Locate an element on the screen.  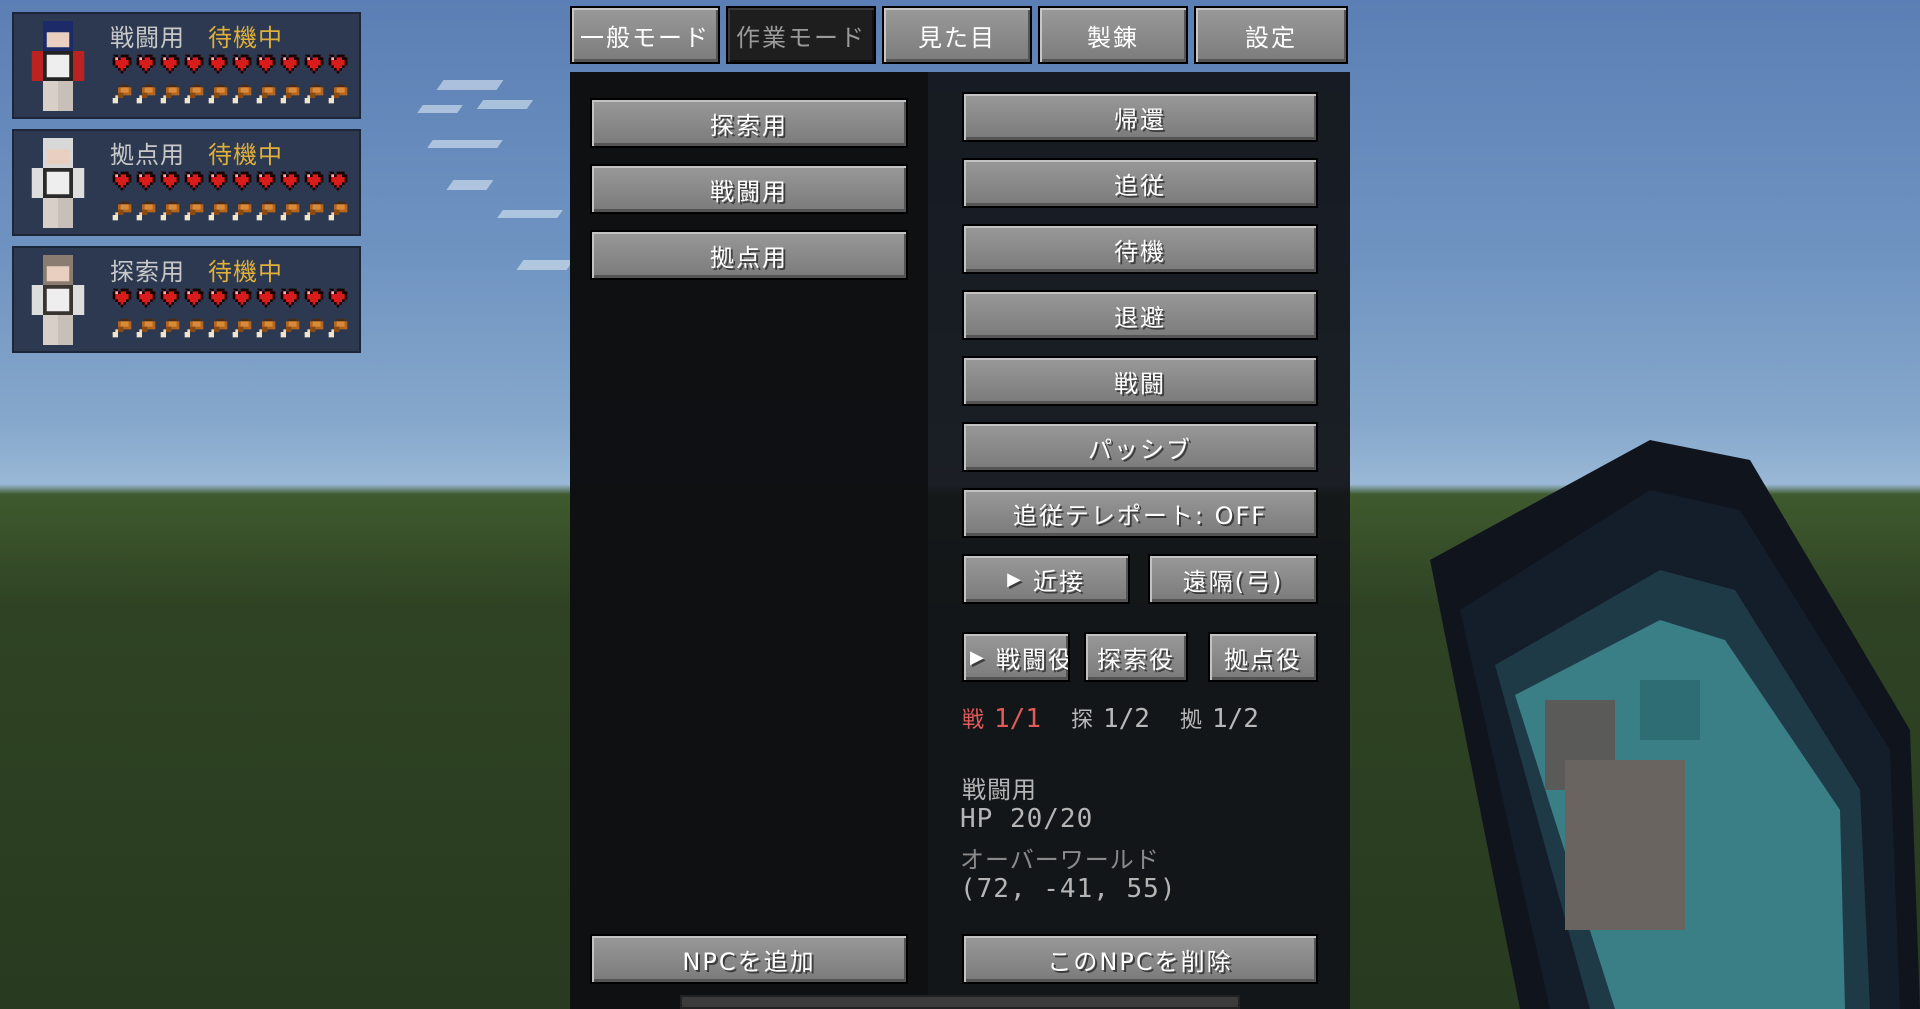
role-explore-button: 探索役 is located at coordinates (1136, 657).